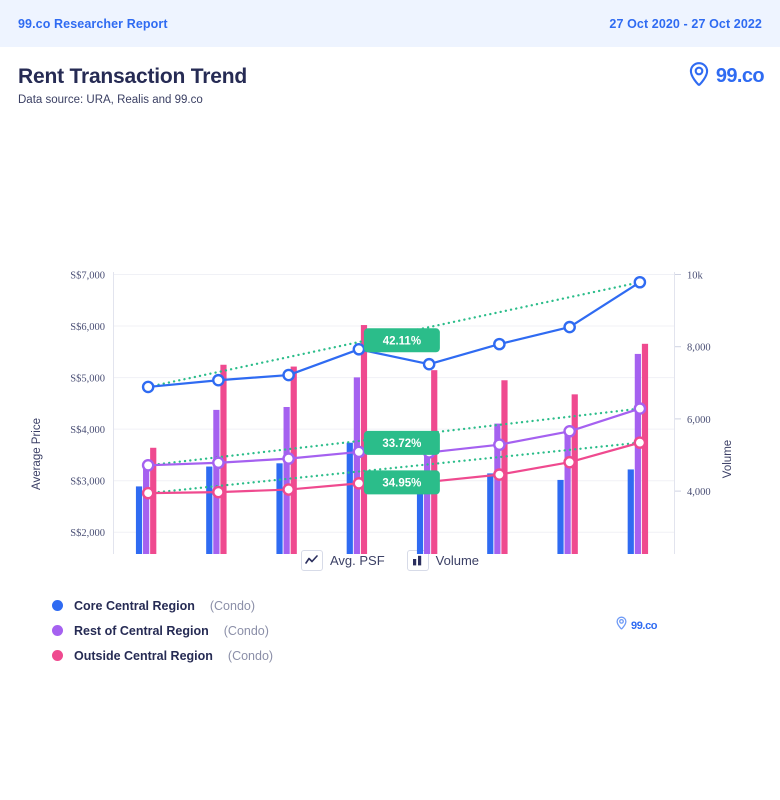 This screenshot has width=780, height=800. Describe the element at coordinates (87, 327) in the screenshot. I see `y-tick-label: S$6,000` at that location.